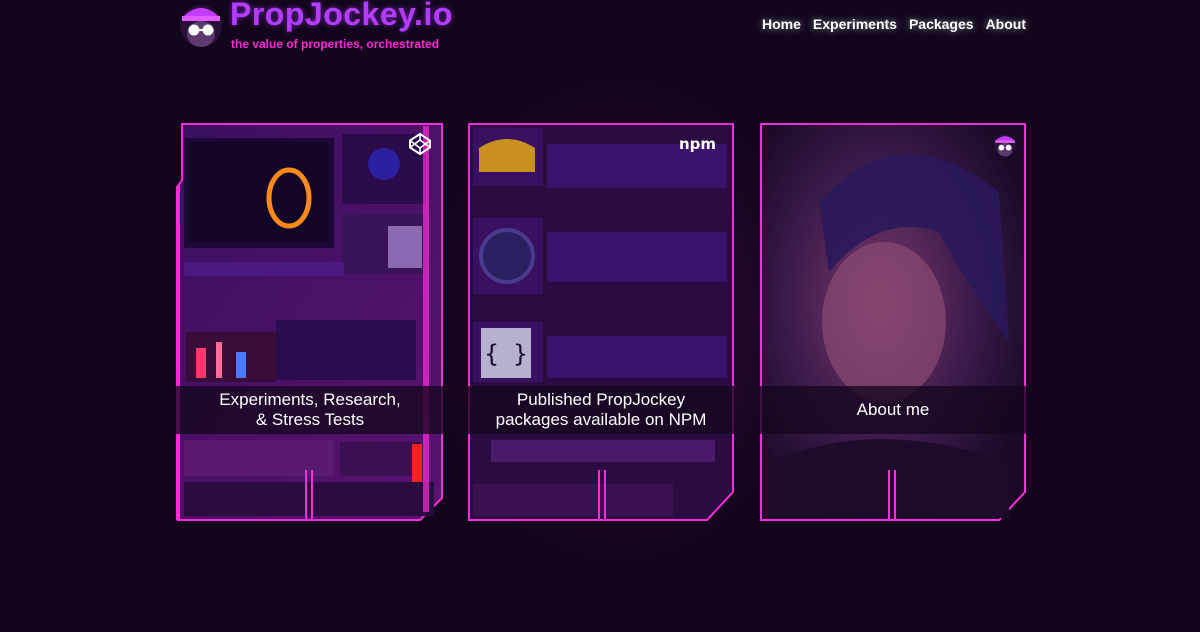 The image size is (1200, 632). What do you see at coordinates (1006, 24) in the screenshot?
I see `nav-about: About` at bounding box center [1006, 24].